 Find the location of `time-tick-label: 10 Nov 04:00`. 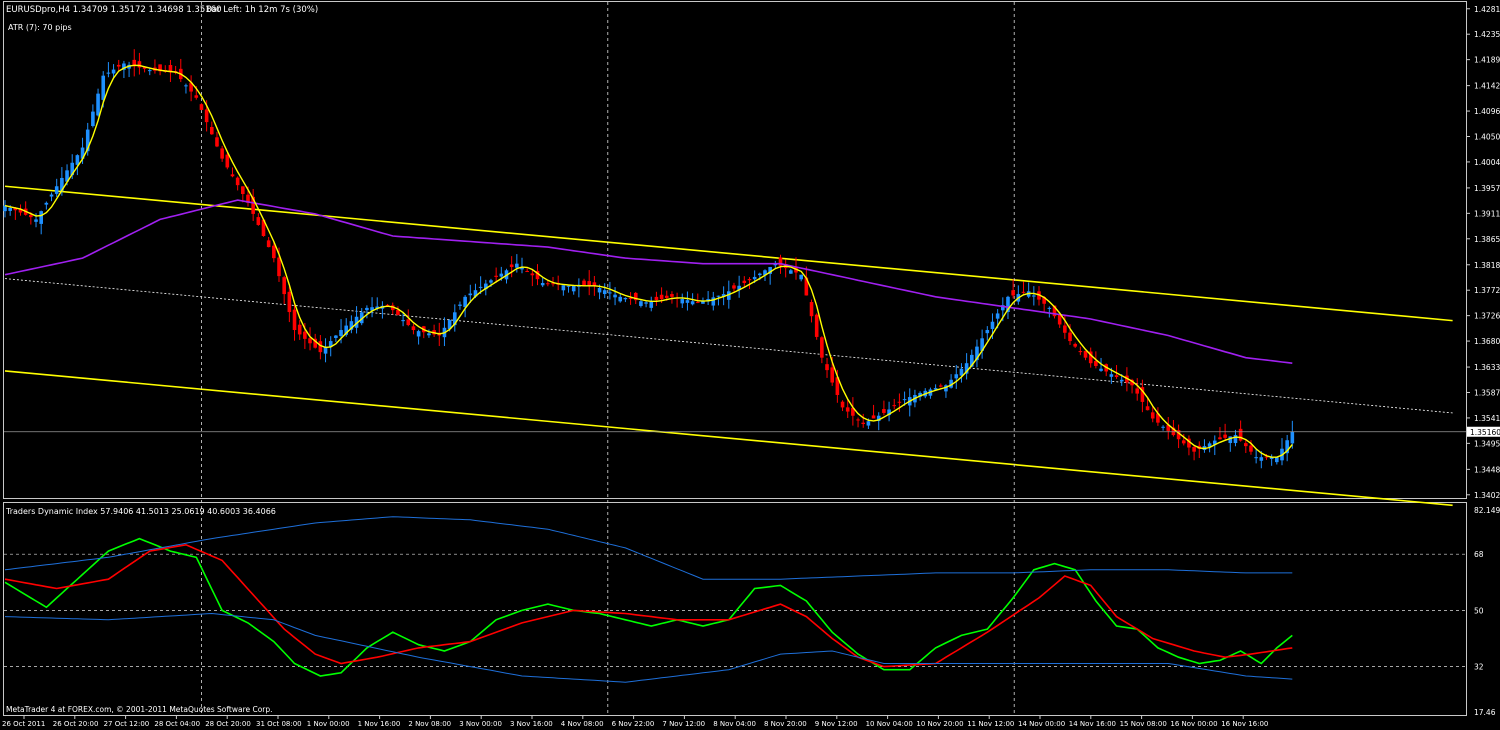

time-tick-label: 10 Nov 04:00 is located at coordinates (889, 724).